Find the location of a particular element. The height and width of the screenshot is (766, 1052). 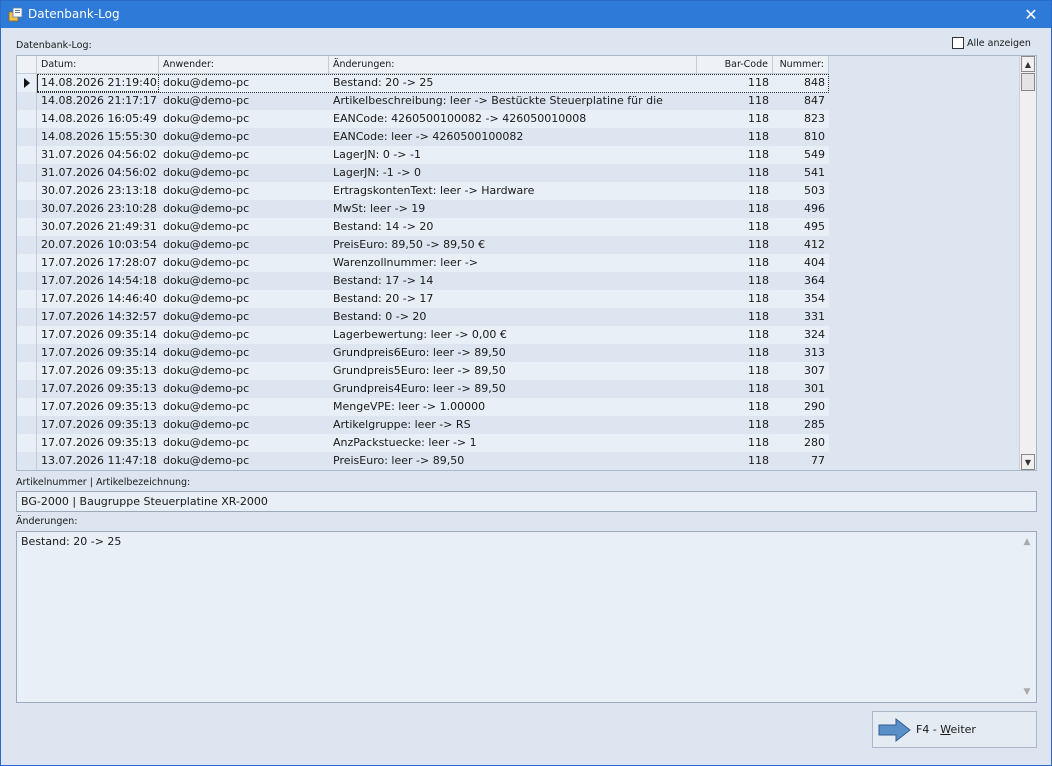

show-all-checkbox: Alle anzeigen is located at coordinates (991, 43).